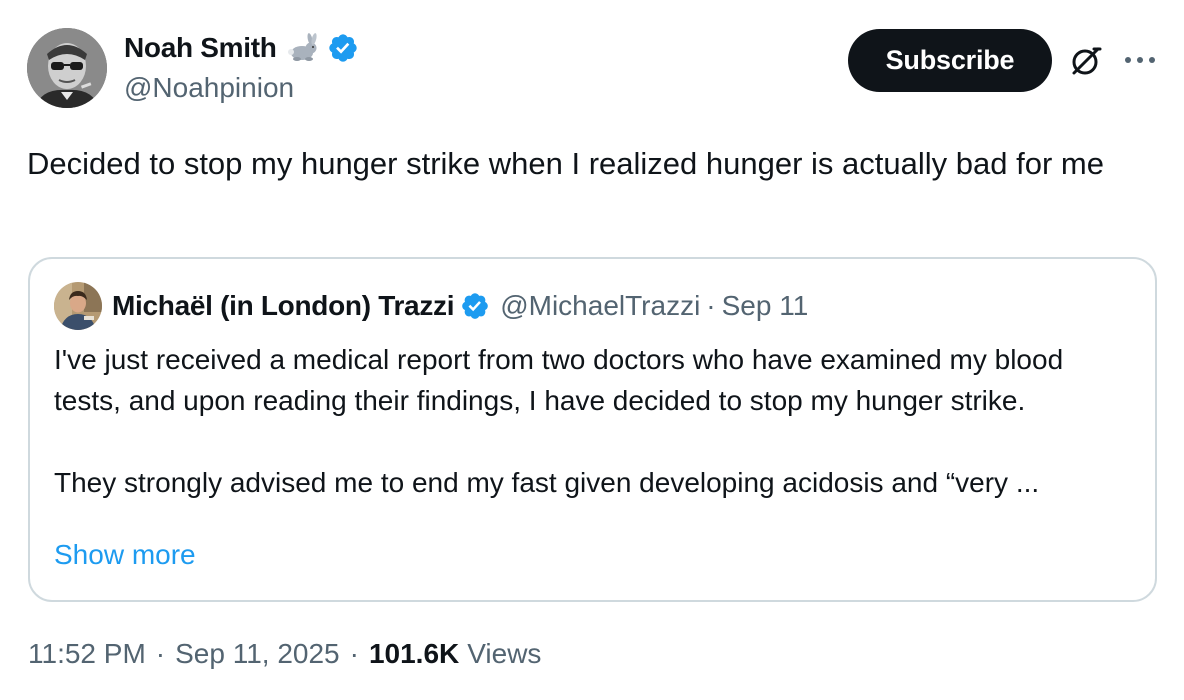 This screenshot has height=700, width=1184. I want to click on author-handle: @Noahpinion, so click(241, 88).